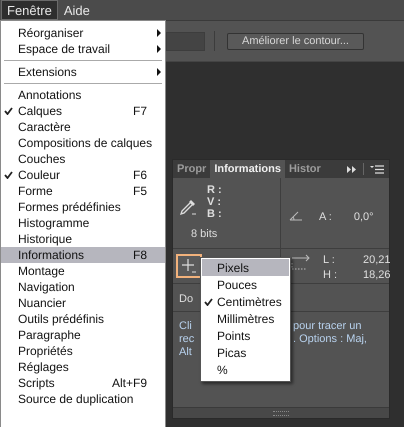 Image resolution: width=404 pixels, height=427 pixels. Describe the element at coordinates (352, 169) in the screenshot. I see `expand-icon` at that location.